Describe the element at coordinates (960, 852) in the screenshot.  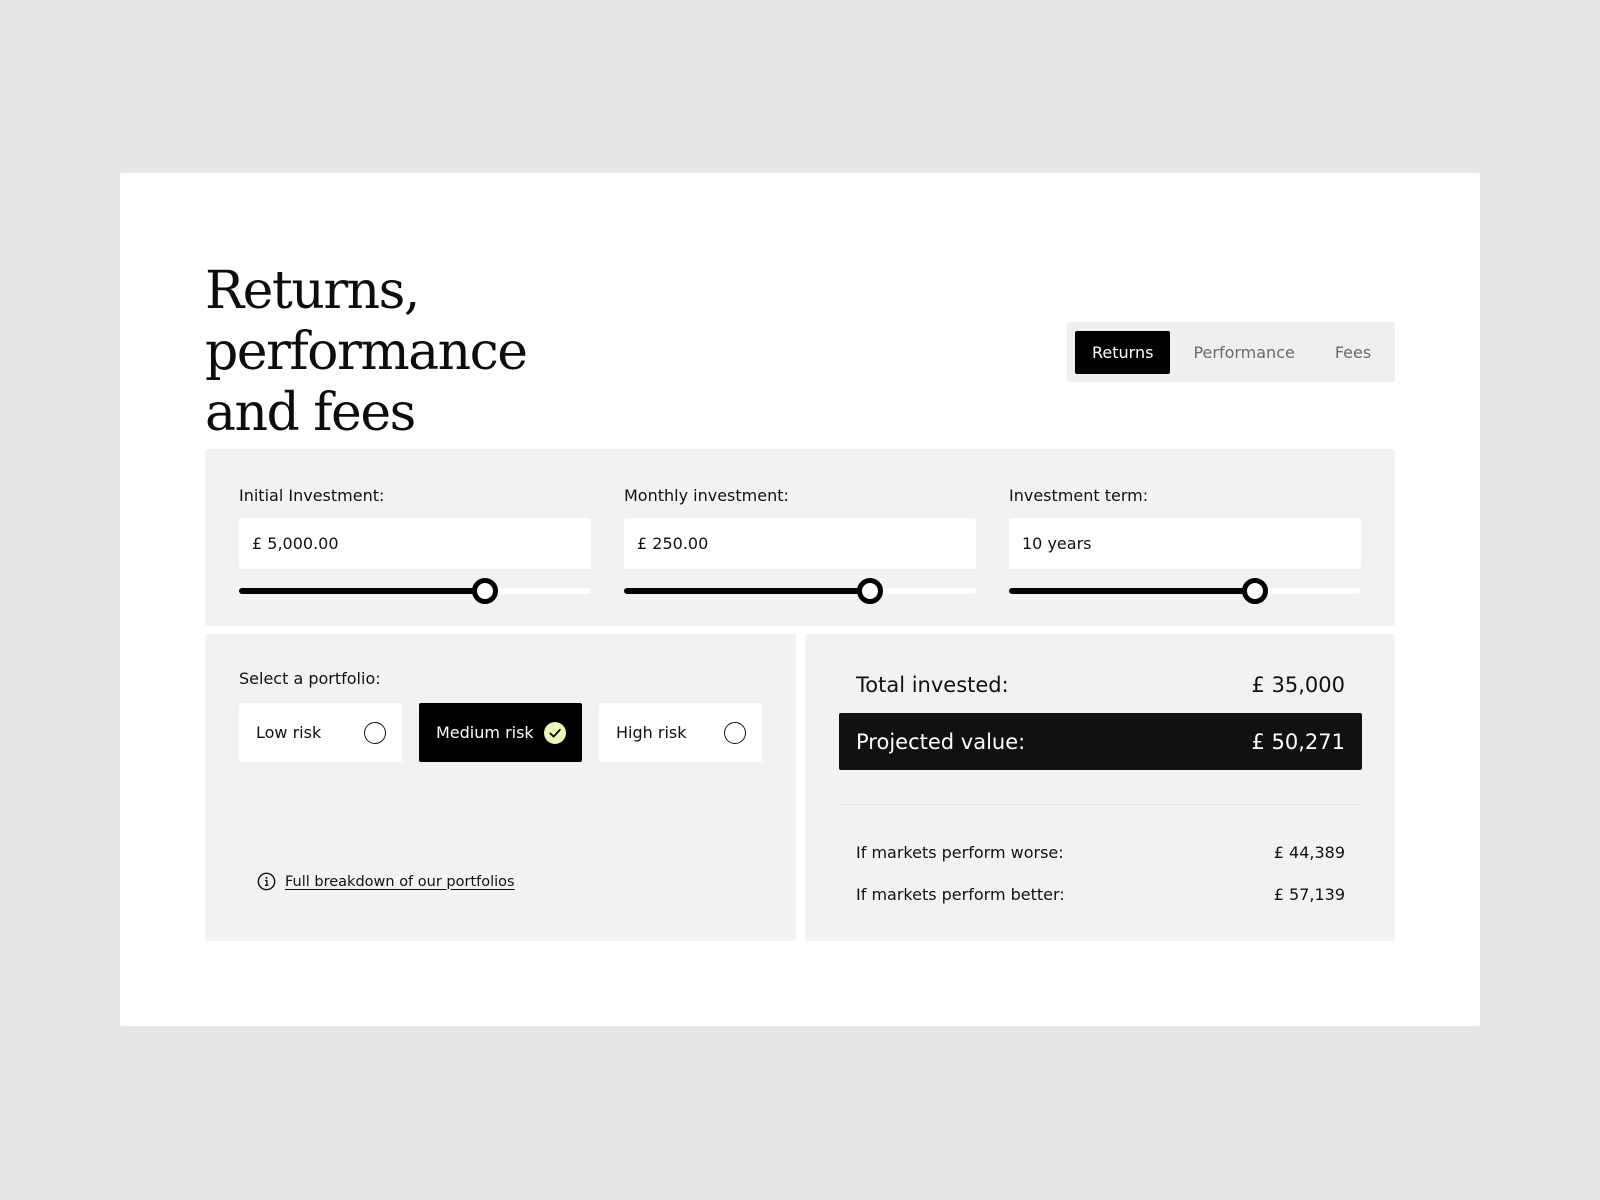
I see `scenario-worse-label: If markets perform worse:` at that location.